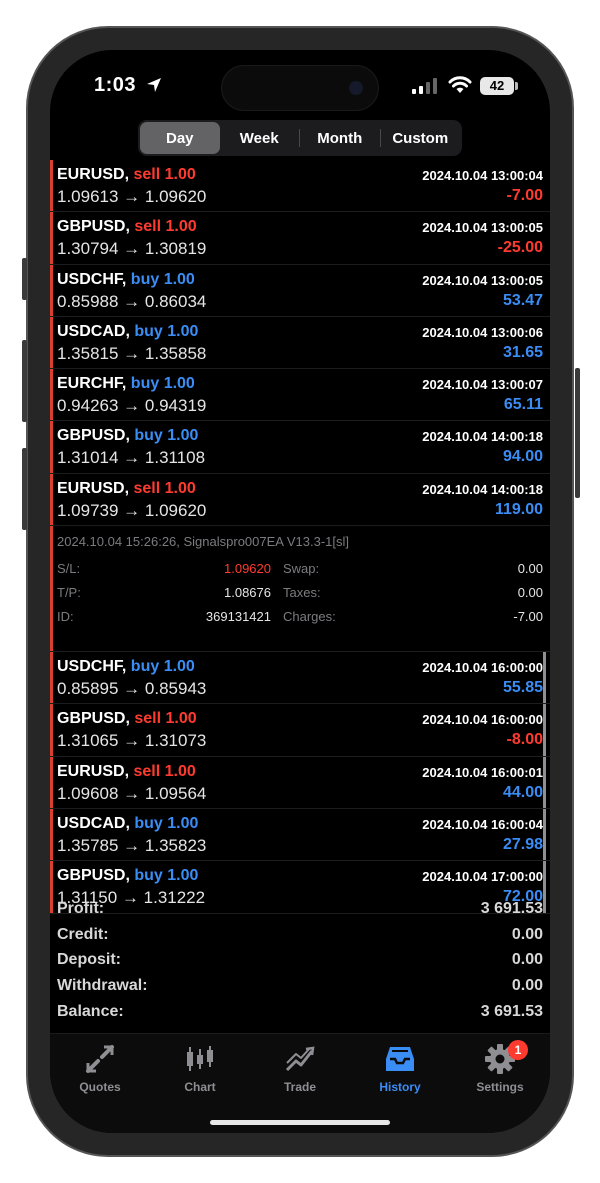  What do you see at coordinates (356, 88) in the screenshot?
I see `camera-icon` at bounding box center [356, 88].